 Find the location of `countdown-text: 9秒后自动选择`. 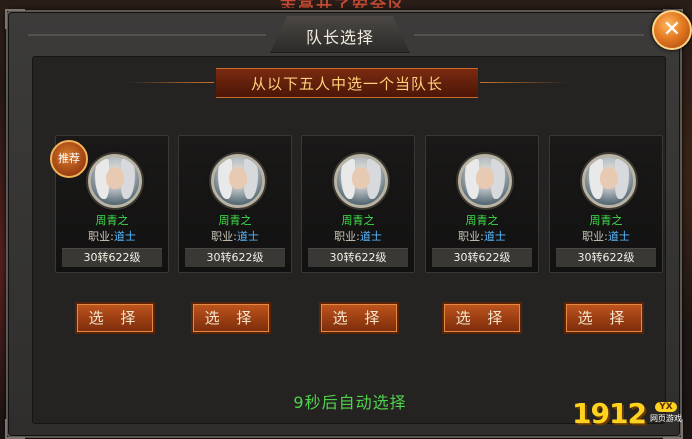

countdown-text: 9秒后自动选择 is located at coordinates (350, 402).